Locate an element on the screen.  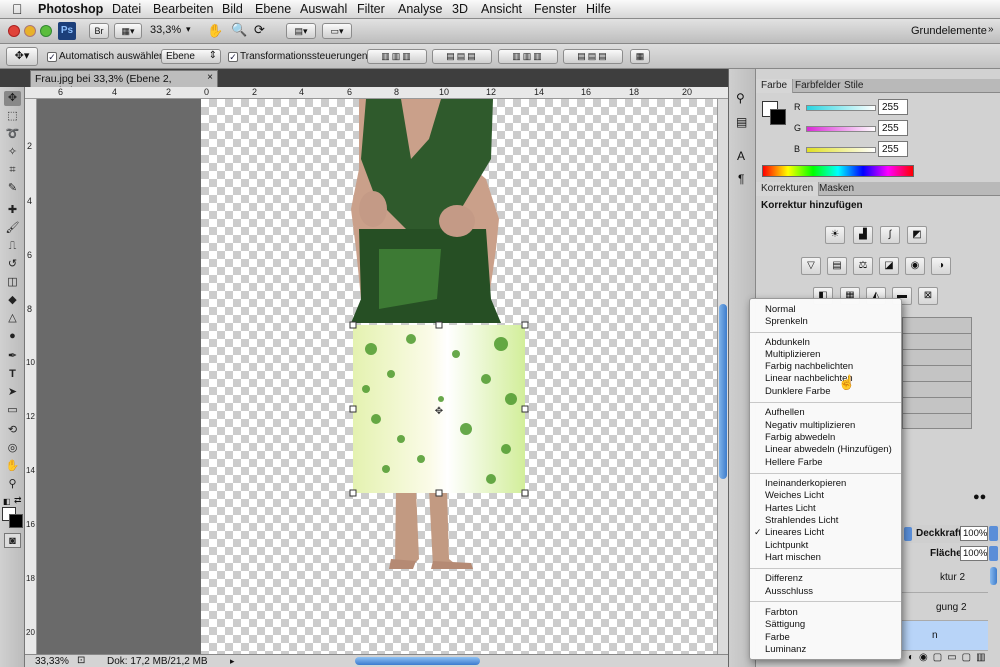
r-slider is located at coordinates (841, 108).